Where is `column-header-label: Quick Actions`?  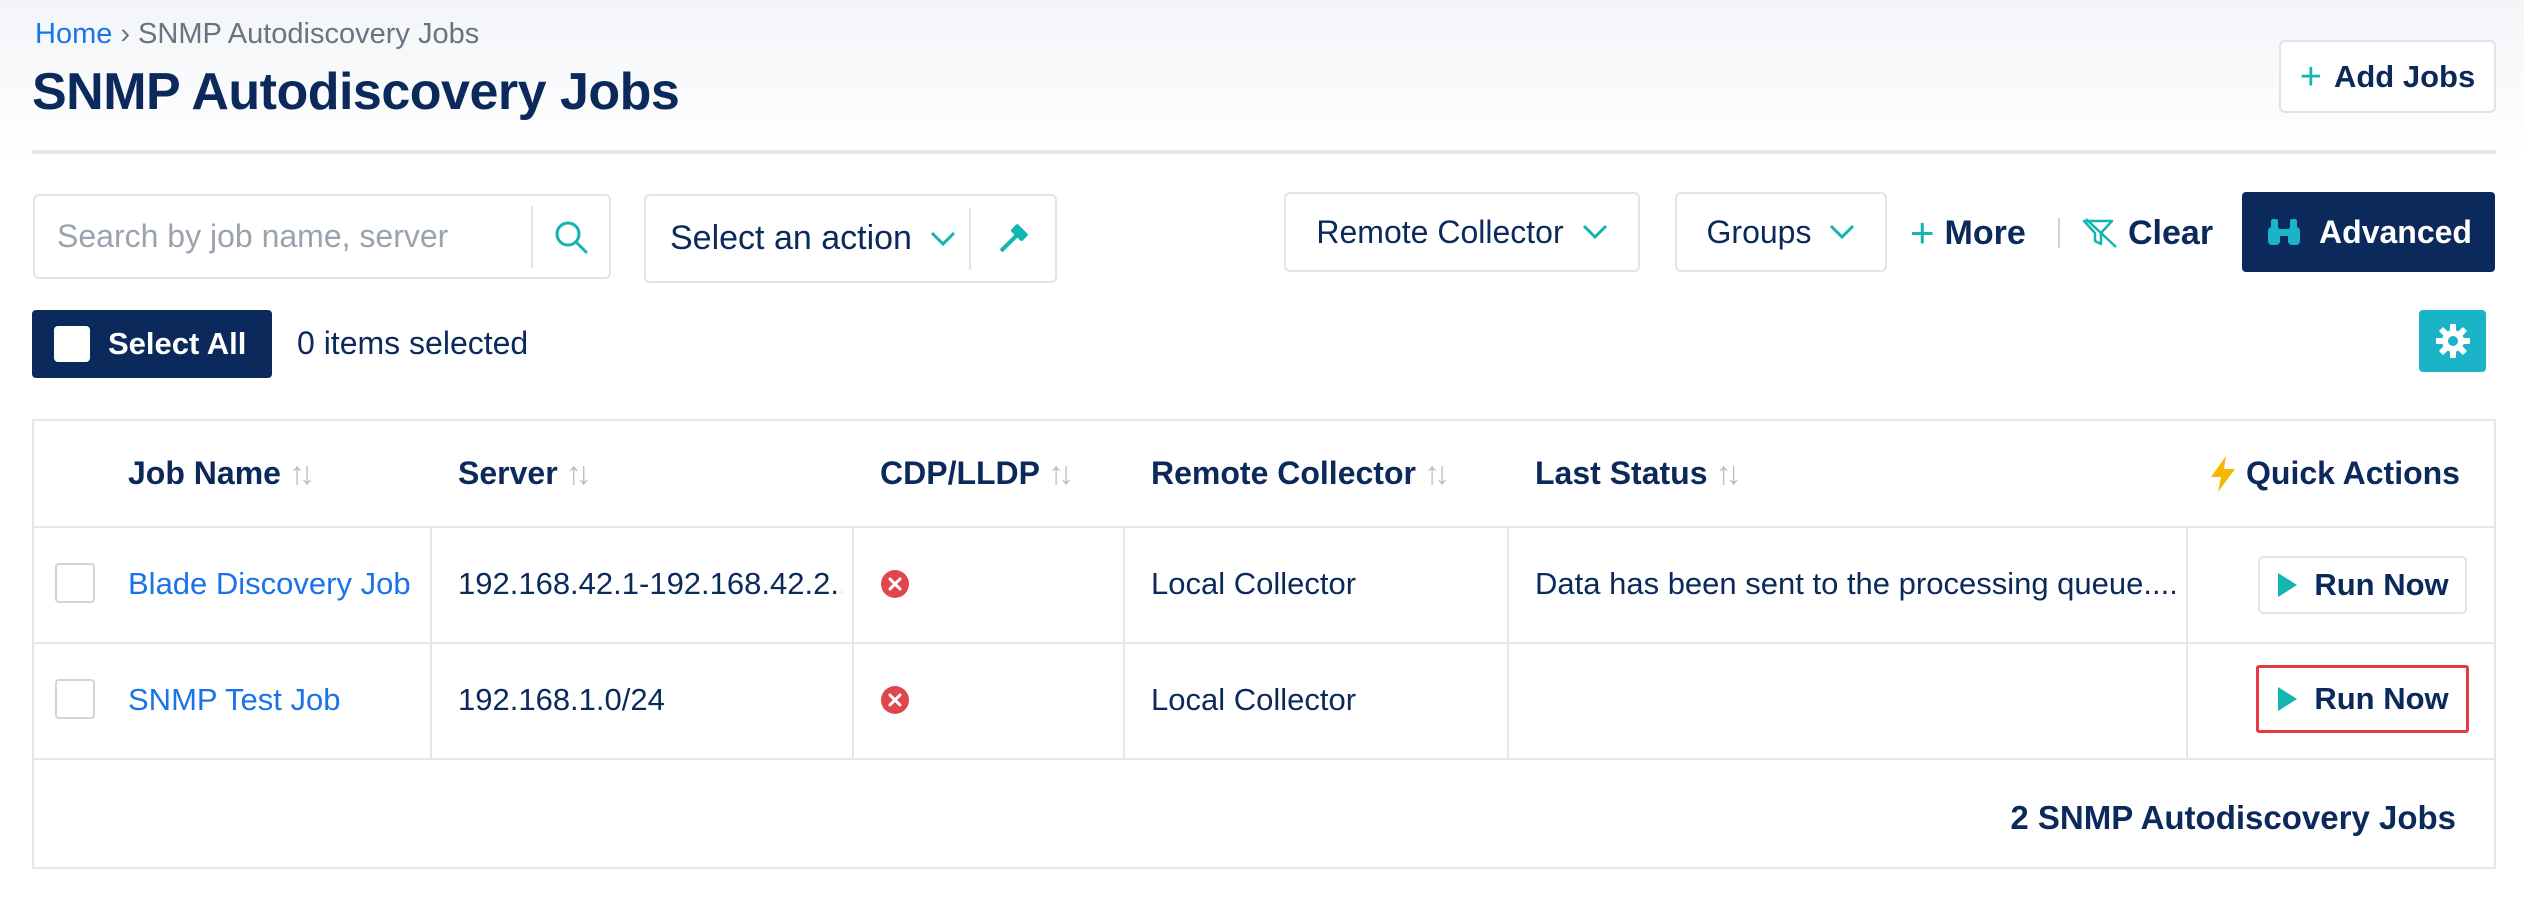
column-header-label: Quick Actions is located at coordinates (2353, 473).